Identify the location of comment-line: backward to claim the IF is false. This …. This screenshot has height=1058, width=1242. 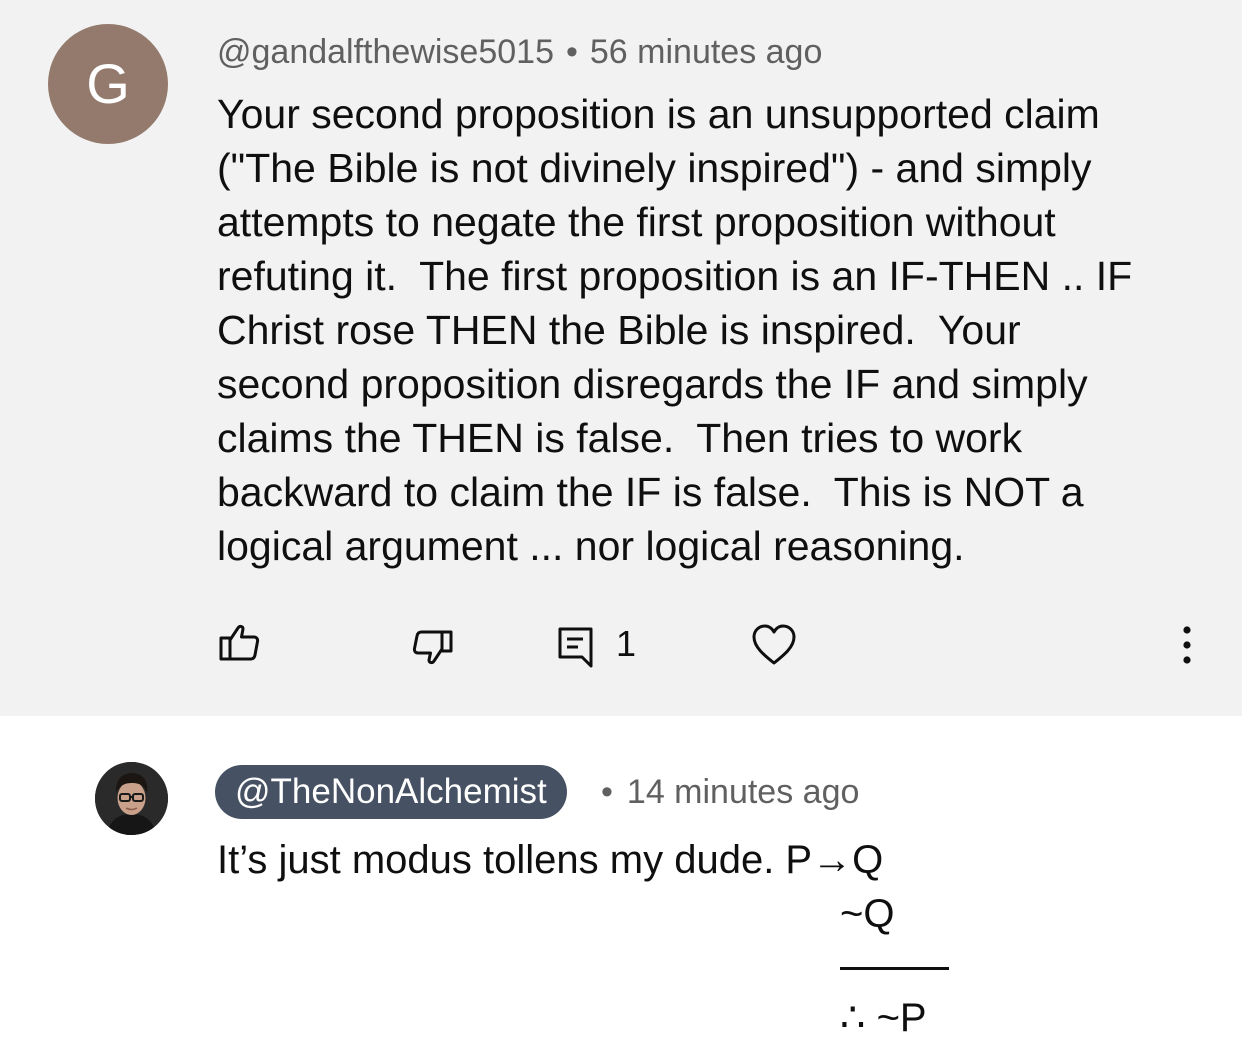
(650, 492).